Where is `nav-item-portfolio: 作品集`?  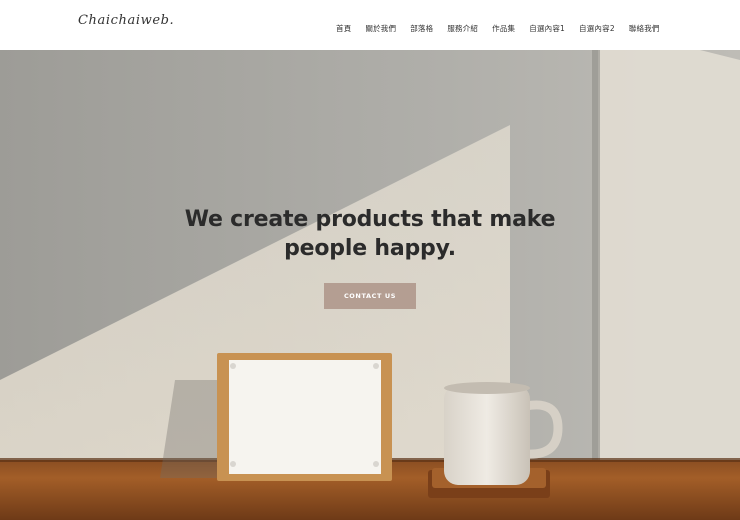
nav-item-portfolio: 作品集 is located at coordinates (503, 25).